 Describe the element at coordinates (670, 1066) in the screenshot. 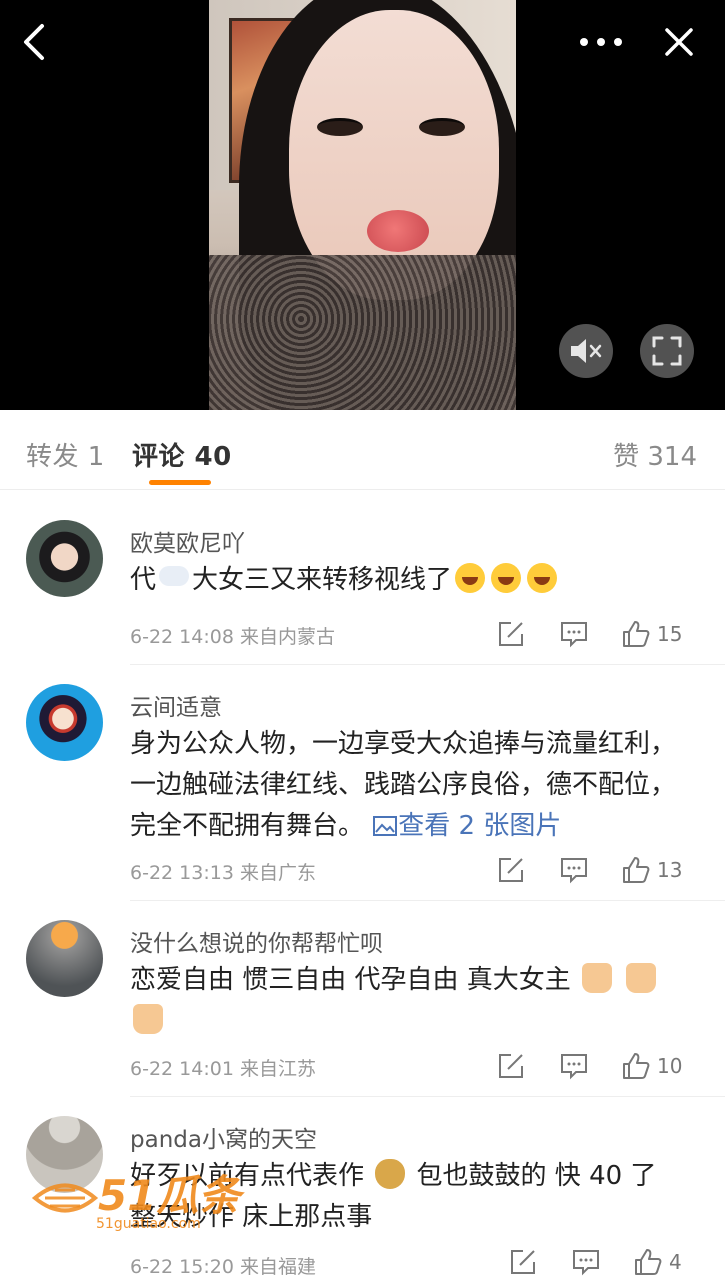

I see `like-count: 10` at that location.